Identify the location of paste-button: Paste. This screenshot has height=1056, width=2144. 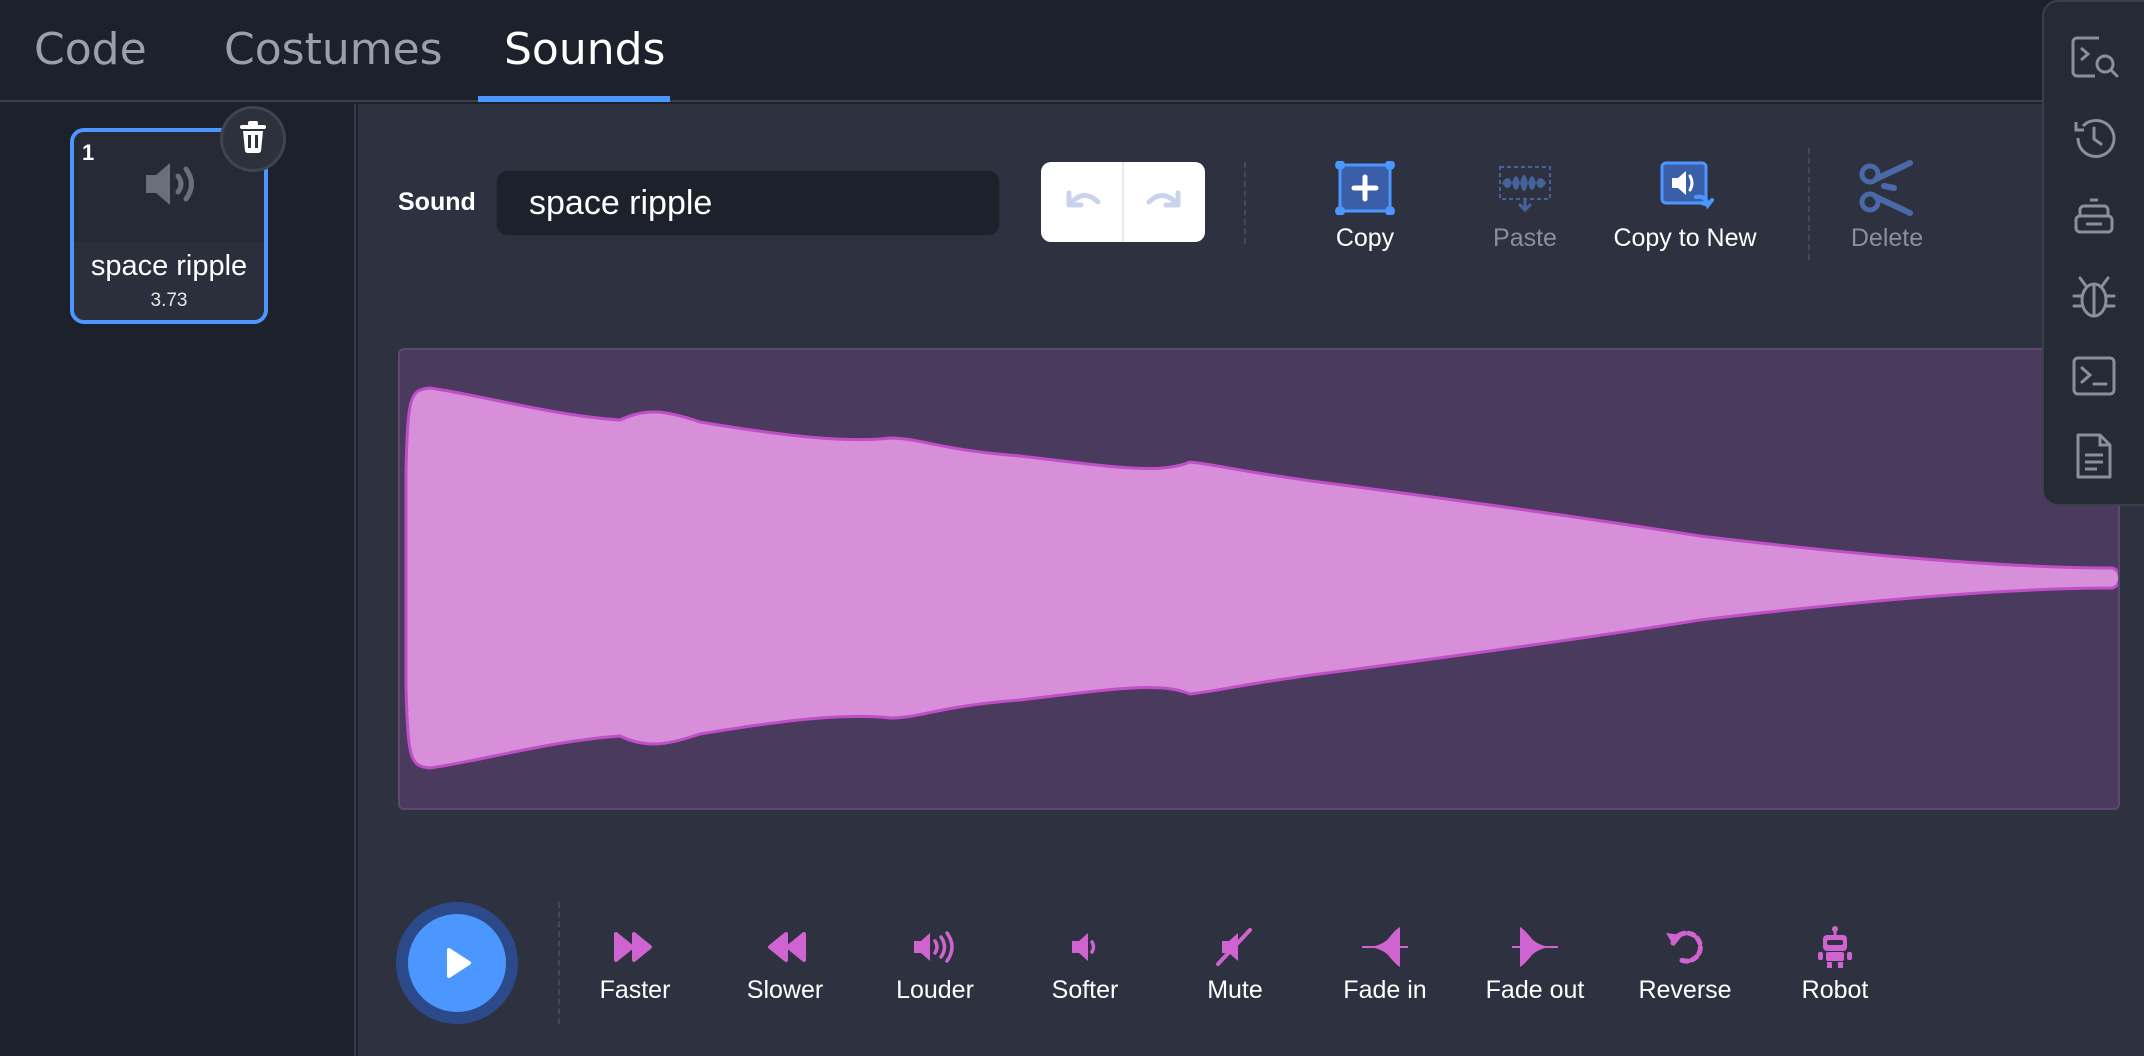
(1525, 205).